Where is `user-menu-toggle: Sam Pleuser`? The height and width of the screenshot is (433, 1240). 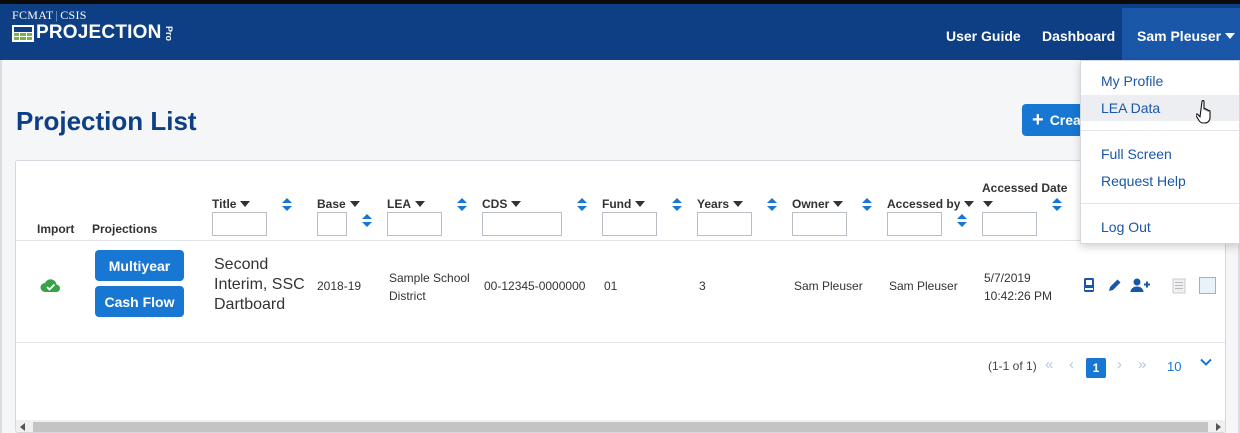 user-menu-toggle: Sam Pleuser is located at coordinates (1181, 36).